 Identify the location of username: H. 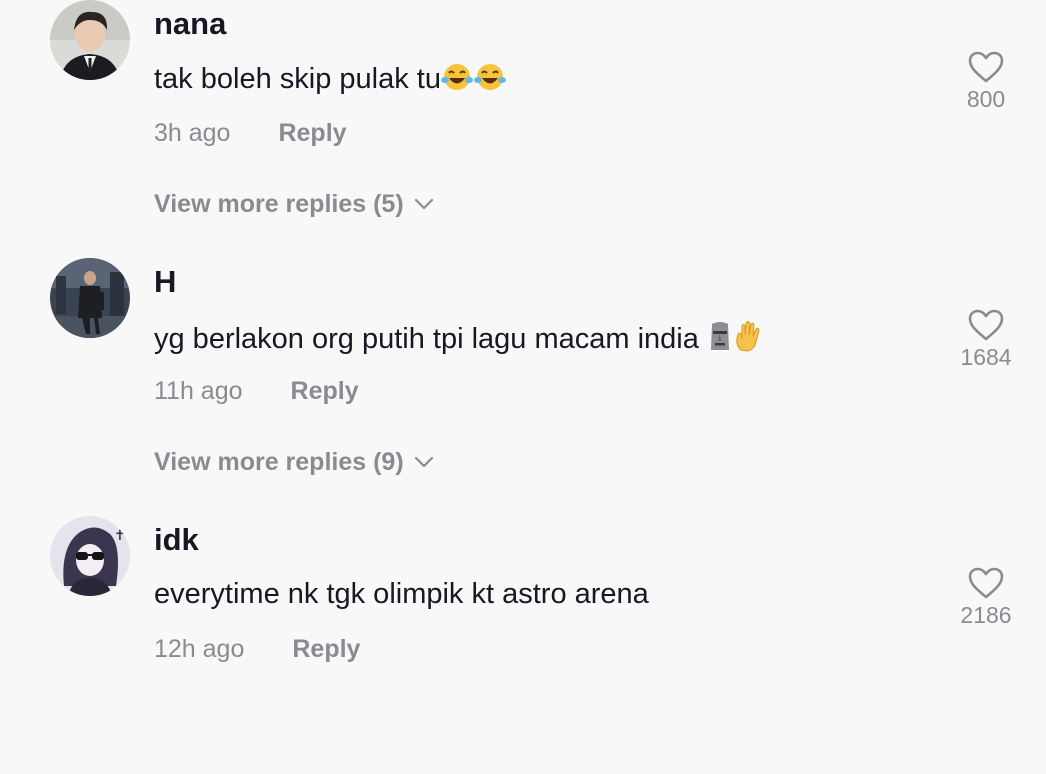
(165, 282).